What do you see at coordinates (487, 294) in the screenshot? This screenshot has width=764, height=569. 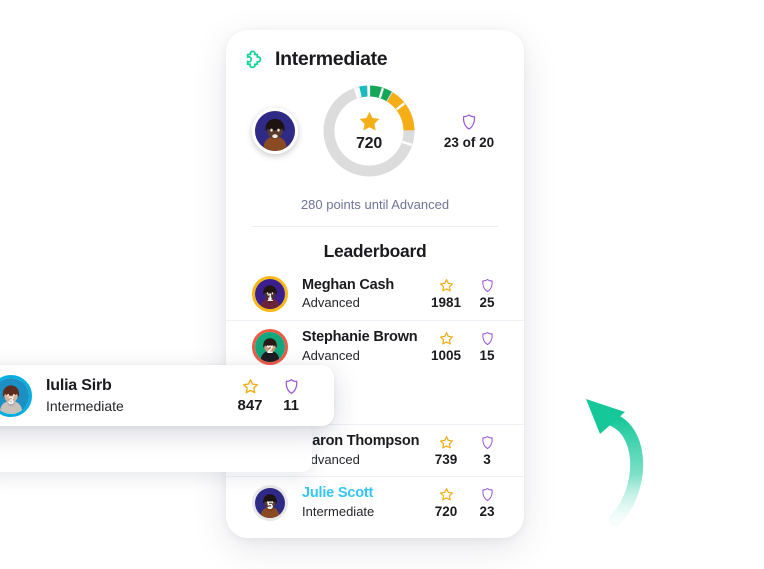 I see `badges-stat: 25` at bounding box center [487, 294].